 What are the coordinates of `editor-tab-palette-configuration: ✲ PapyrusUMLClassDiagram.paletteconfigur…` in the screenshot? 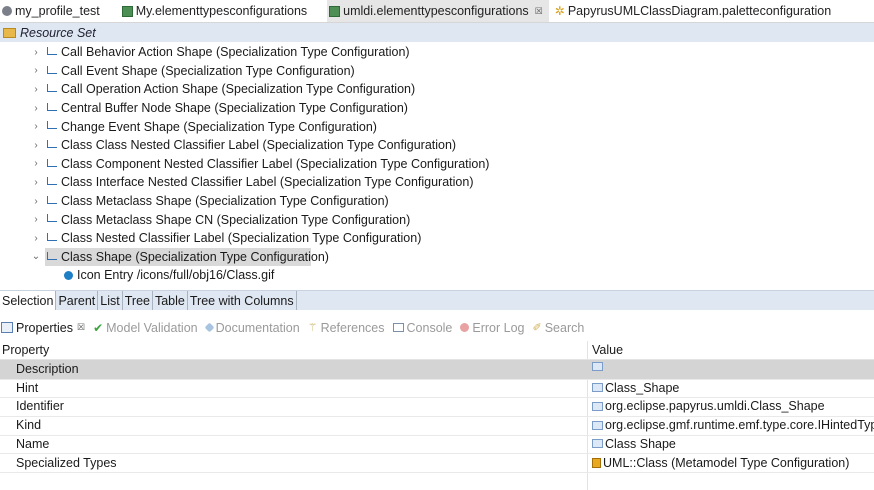 It's located at (695, 11).